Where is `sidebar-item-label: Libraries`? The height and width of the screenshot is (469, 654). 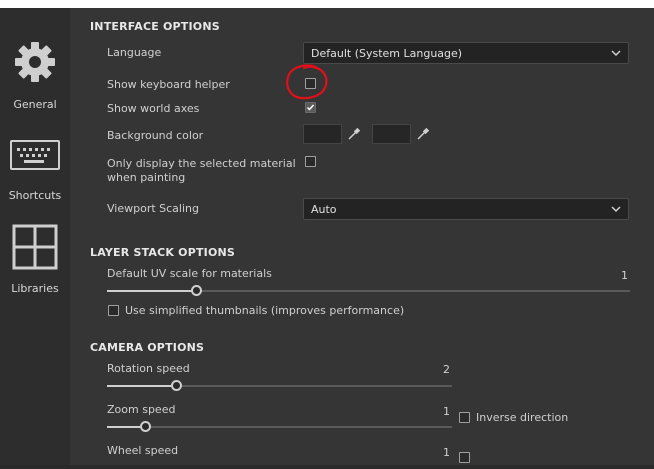 sidebar-item-label: Libraries is located at coordinates (35, 288).